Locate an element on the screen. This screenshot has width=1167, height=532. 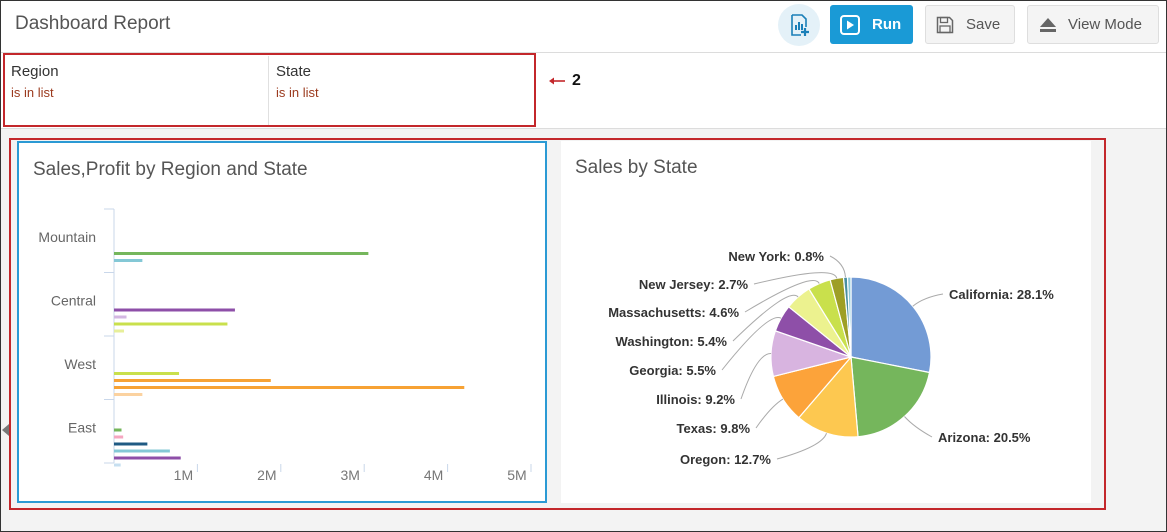
report-header: Dashboard Report Run Save View Mode is located at coordinates (583, 27).